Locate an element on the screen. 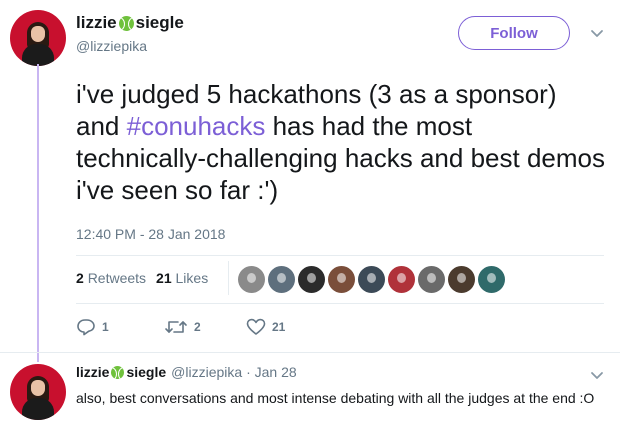  reply-date: Jan 28 is located at coordinates (276, 372).